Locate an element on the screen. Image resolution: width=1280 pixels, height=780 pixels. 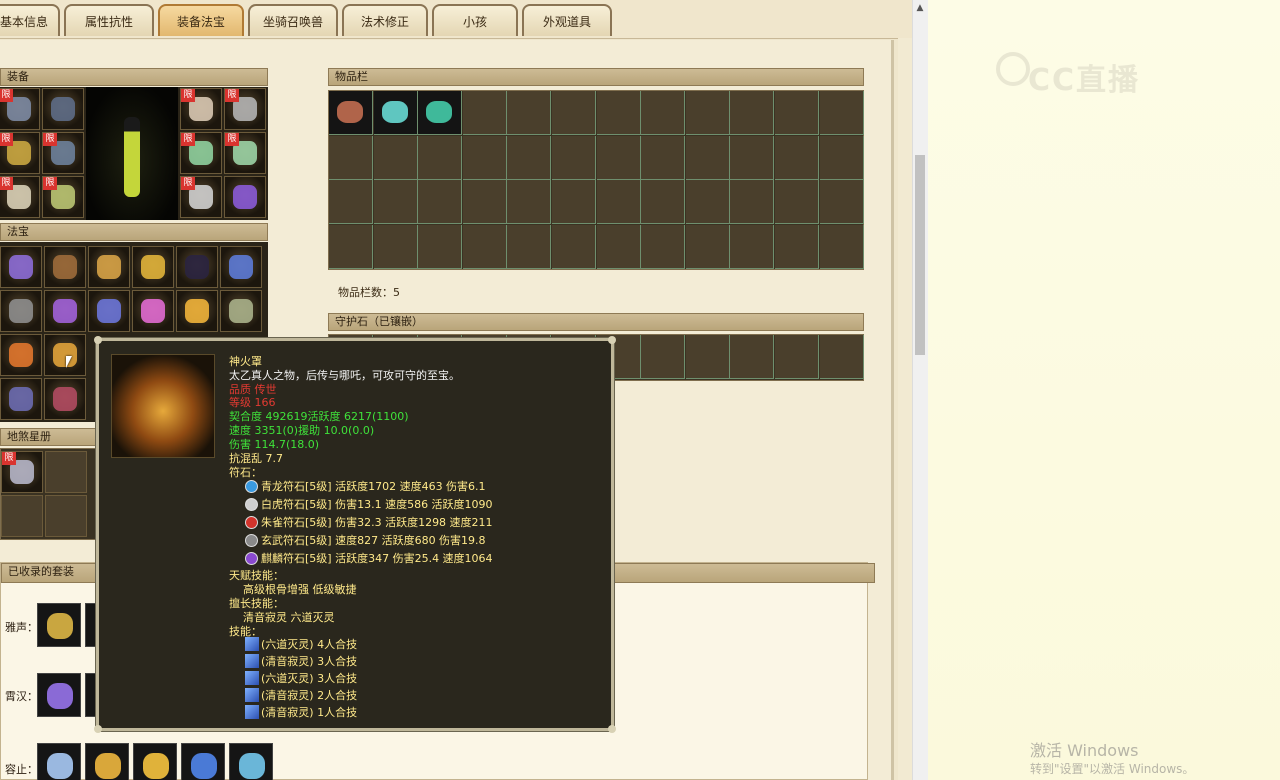
equip-slot-belt: 限 is located at coordinates (20, 197).